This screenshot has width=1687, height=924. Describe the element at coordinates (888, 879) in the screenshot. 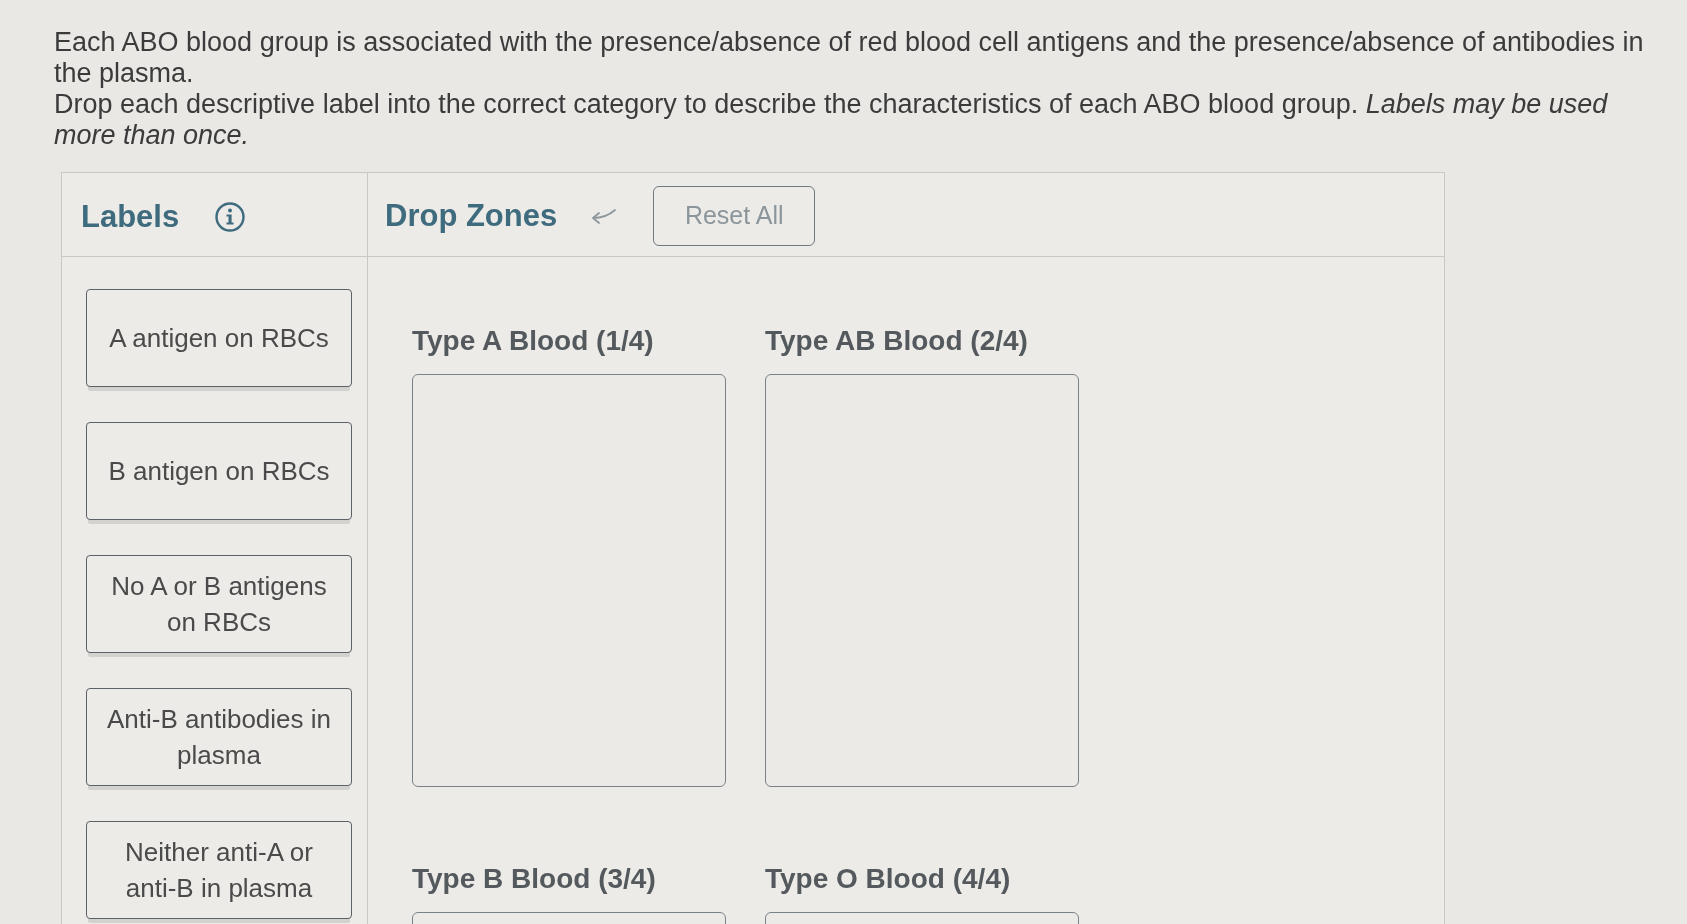

I see `drop-zone-title: Type O Blood (4/4)` at that location.